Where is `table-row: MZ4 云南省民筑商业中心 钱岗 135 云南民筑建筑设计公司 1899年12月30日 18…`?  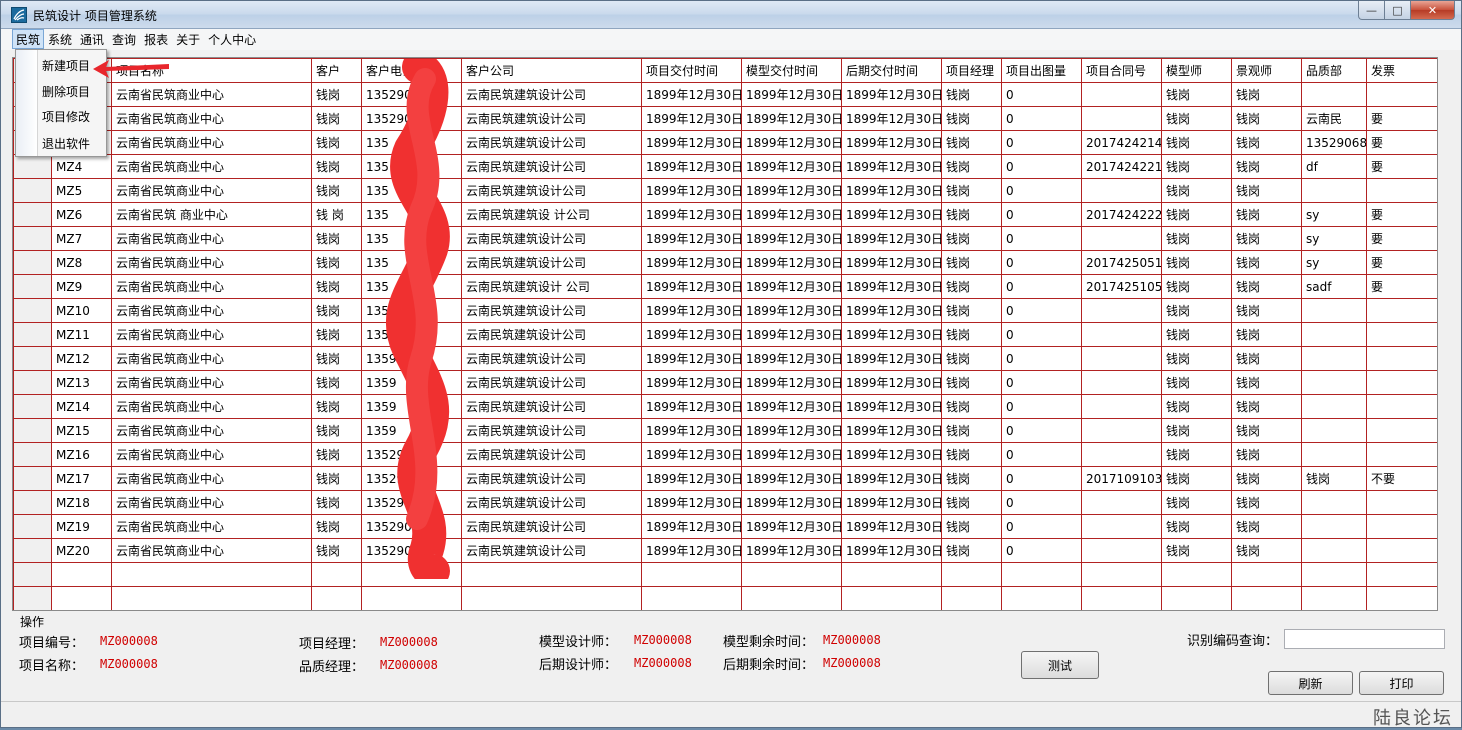 table-row: MZ4 云南省民筑商业中心 钱岗 135 云南民筑建筑设计公司 1899年12月30日 18… is located at coordinates (725, 166).